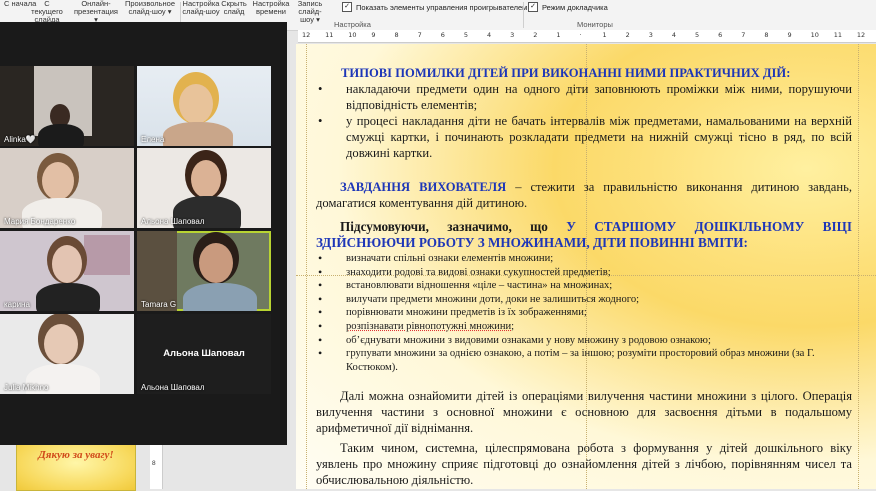 Image resolution: width=876 pixels, height=491 pixels. What do you see at coordinates (40, 221) in the screenshot?
I see `participant-name: Мария Бондаренко` at bounding box center [40, 221].